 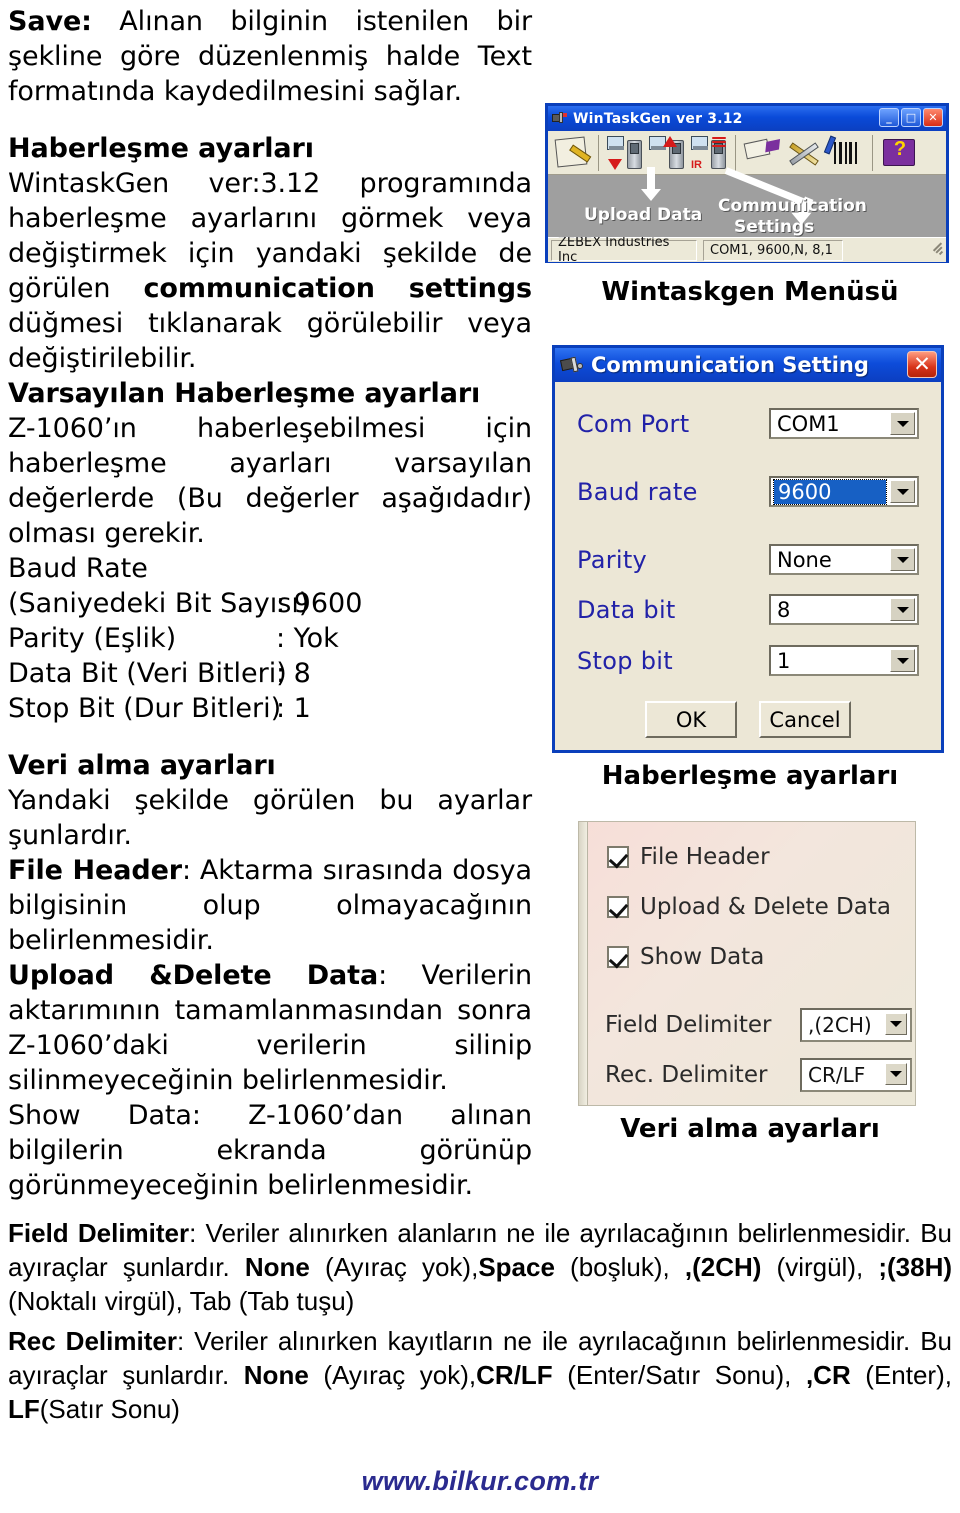 What do you see at coordinates (572, 153) in the screenshot?
I see `new-document-icon` at bounding box center [572, 153].